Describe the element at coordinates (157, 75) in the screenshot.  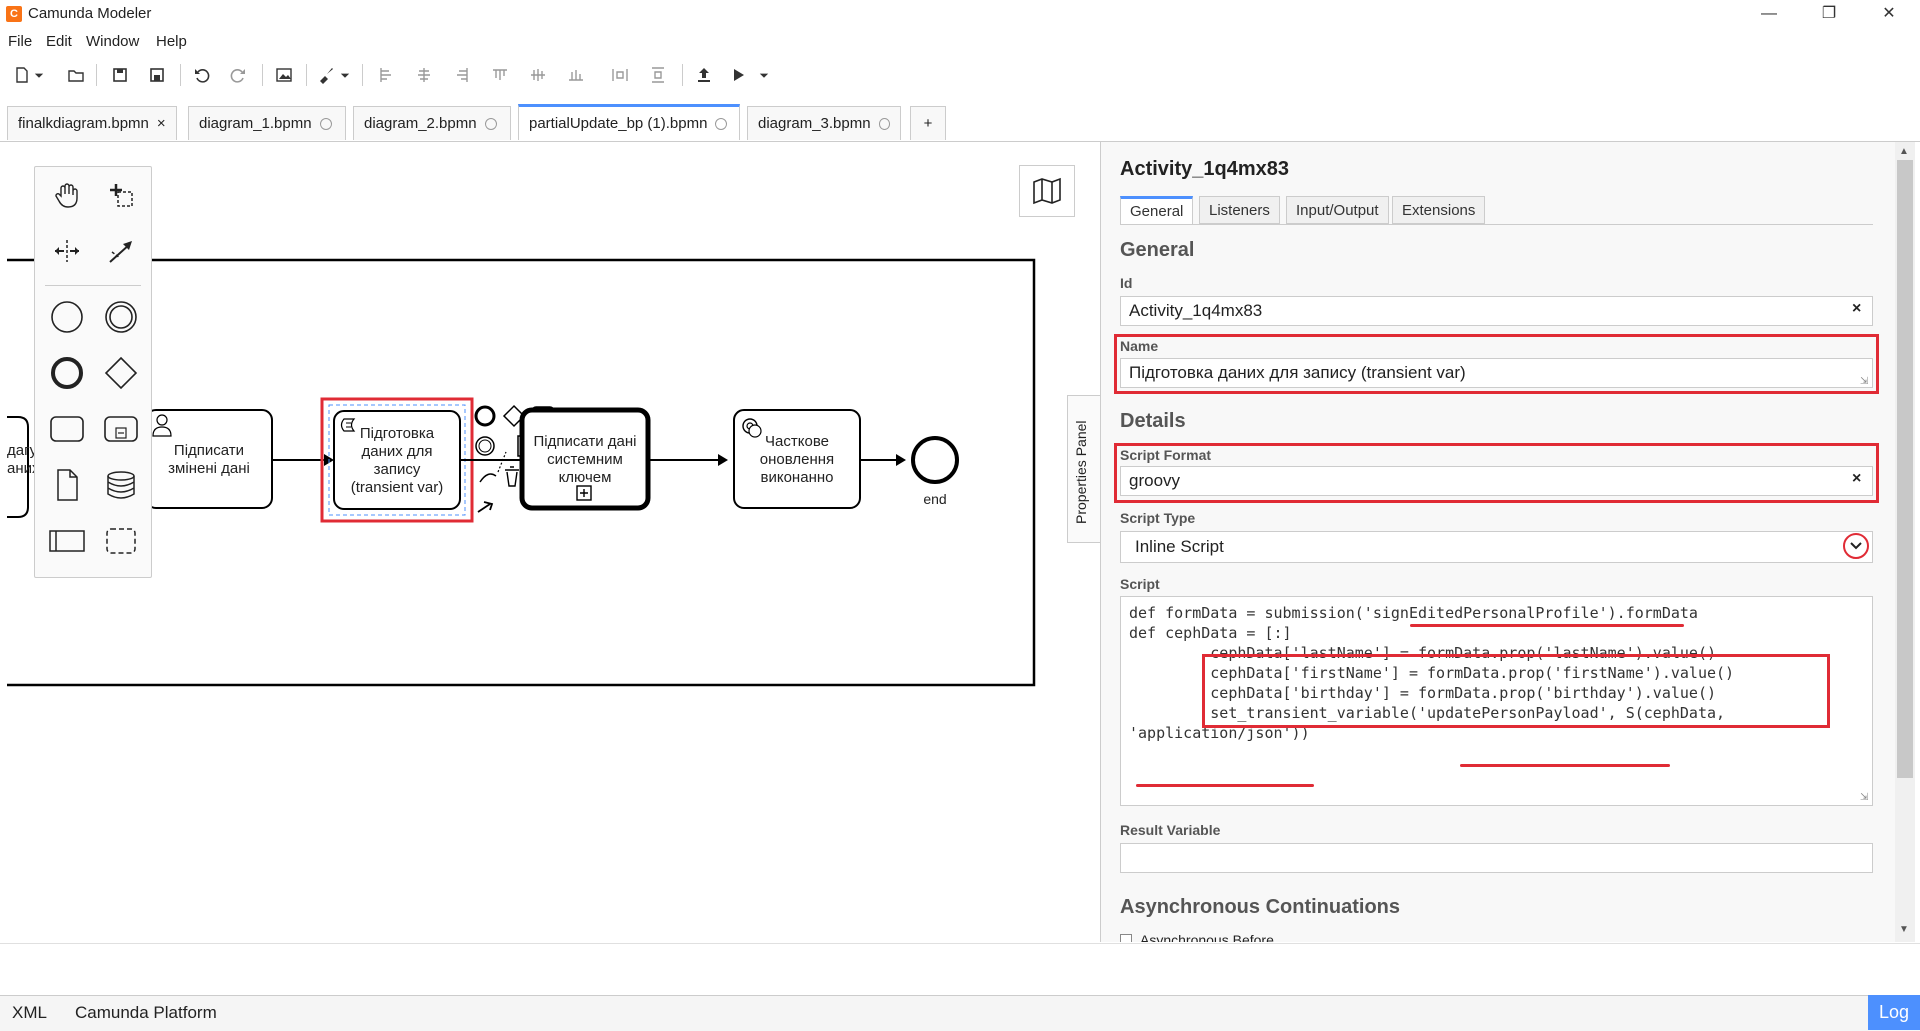
I see `save-as-icon` at that location.